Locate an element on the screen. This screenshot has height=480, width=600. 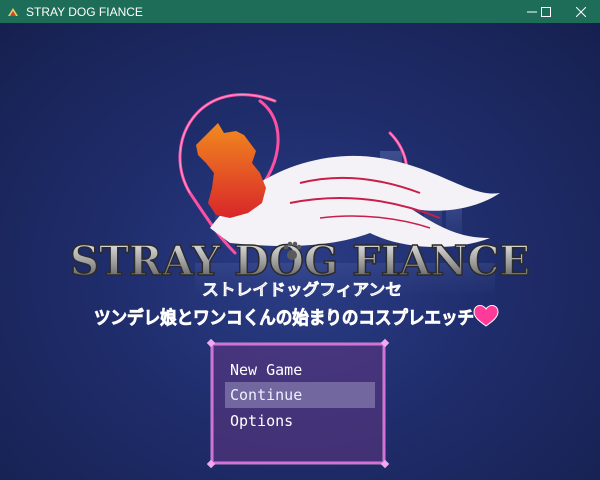
logo-subtitle-text: ツンデレ娘とワンコくんの始まりのコスプレエッチ is located at coordinates (284, 318).